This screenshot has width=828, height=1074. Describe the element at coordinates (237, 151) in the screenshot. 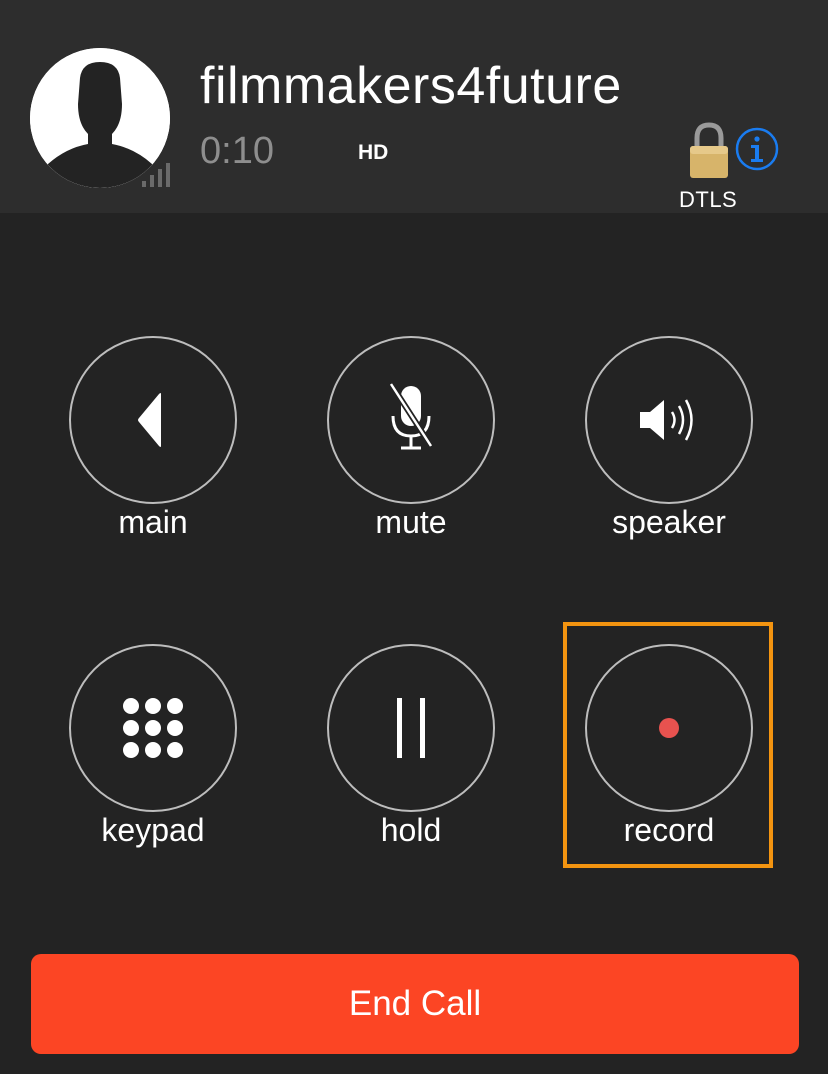

I see `call-duration: 0:10` at that location.